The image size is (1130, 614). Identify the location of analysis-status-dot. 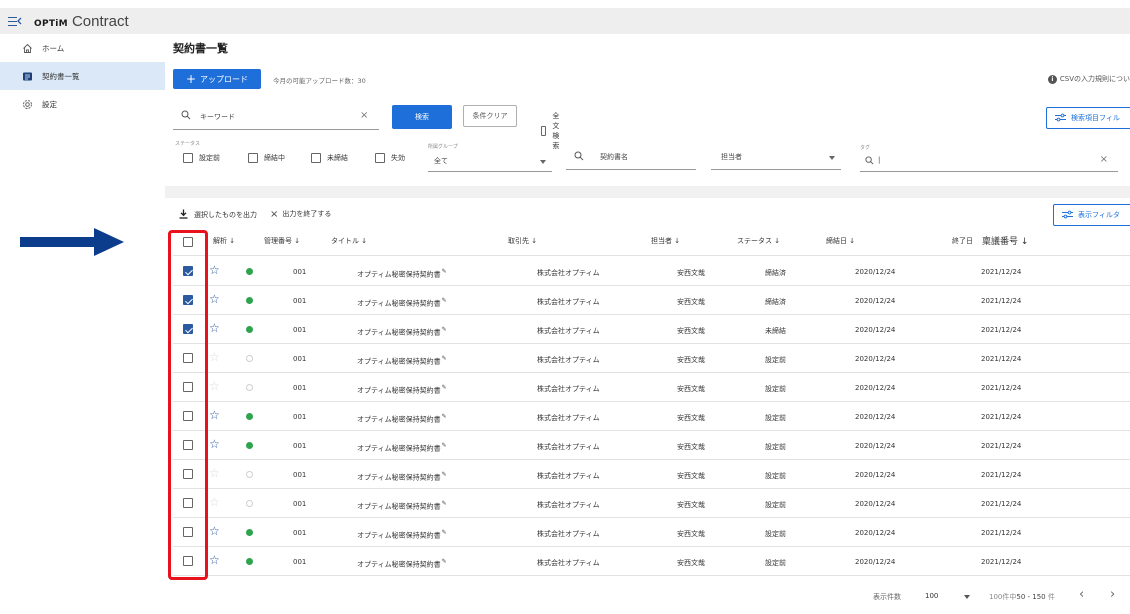
(249, 329).